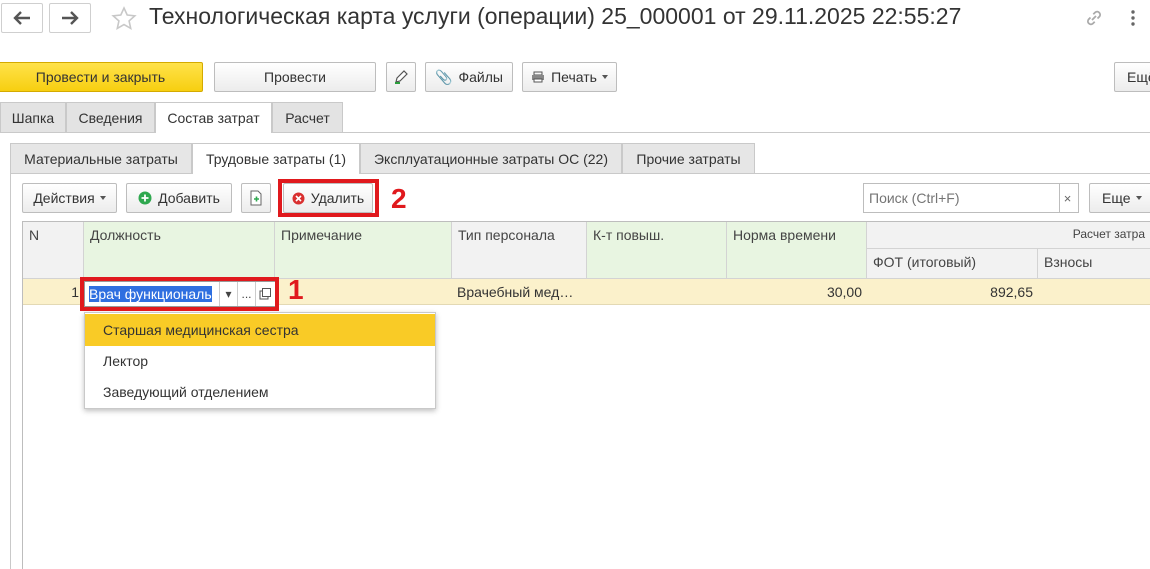 The width and height of the screenshot is (1150, 569). I want to click on search-field: ×, so click(971, 198).